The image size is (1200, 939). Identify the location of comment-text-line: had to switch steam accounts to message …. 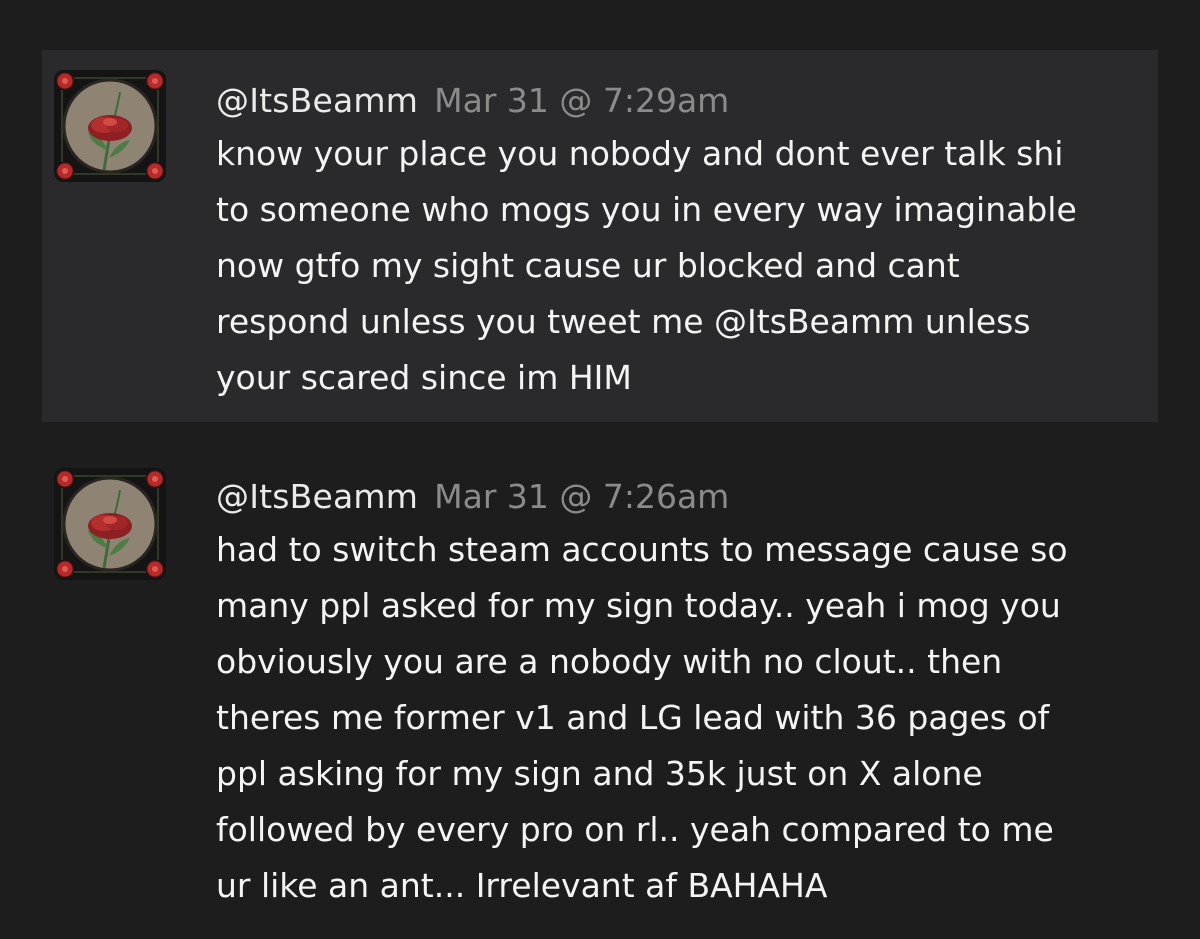
(642, 549).